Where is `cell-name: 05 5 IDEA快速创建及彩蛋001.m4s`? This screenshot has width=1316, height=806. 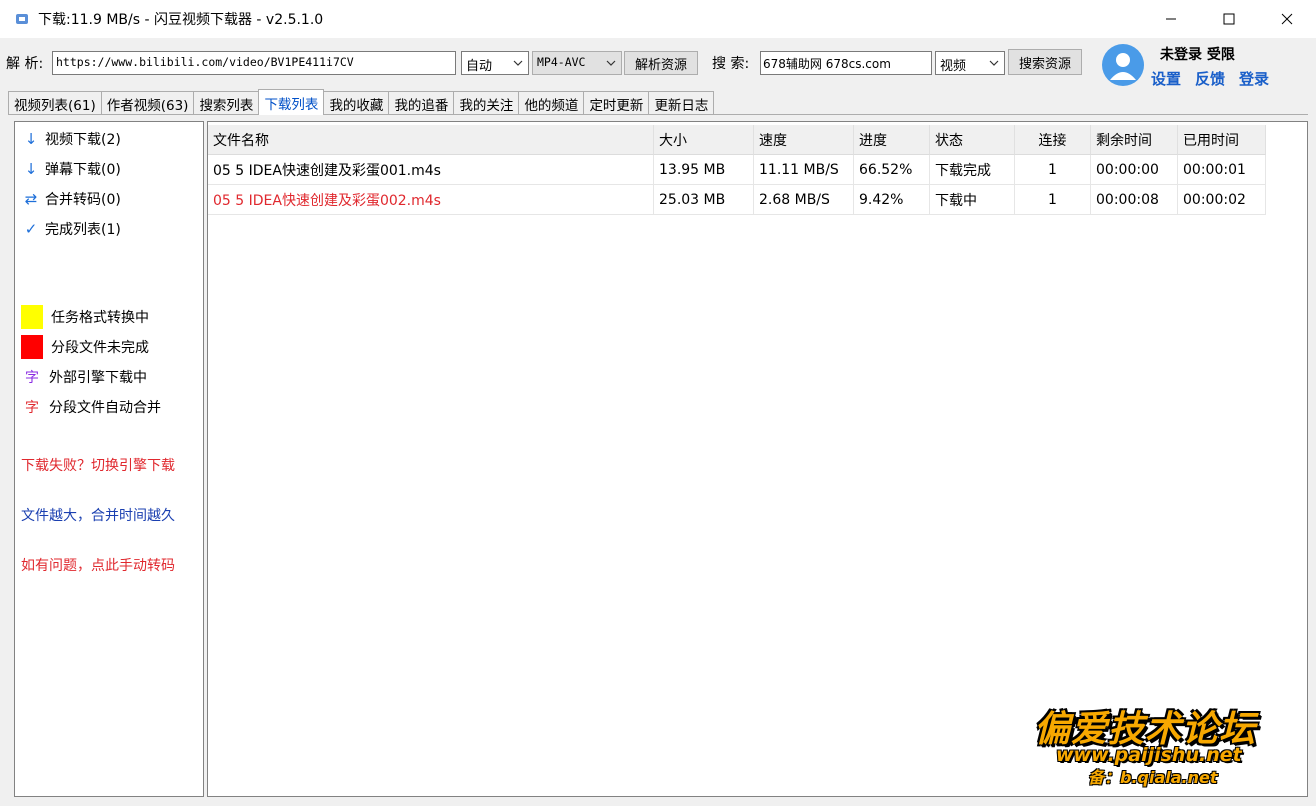
cell-name: 05 5 IDEA快速创建及彩蛋001.m4s is located at coordinates (431, 170).